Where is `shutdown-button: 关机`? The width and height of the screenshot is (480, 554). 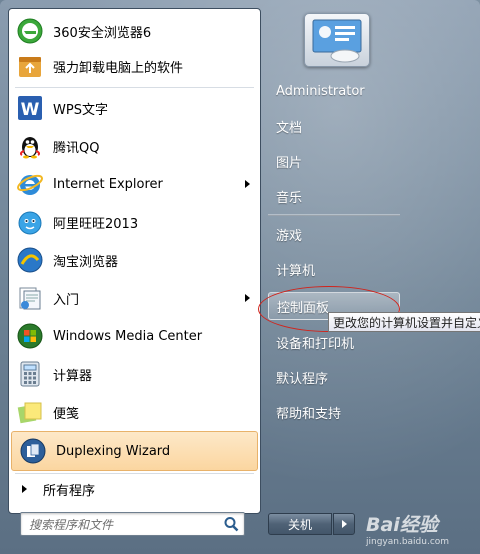 shutdown-button: 关机 is located at coordinates (300, 524).